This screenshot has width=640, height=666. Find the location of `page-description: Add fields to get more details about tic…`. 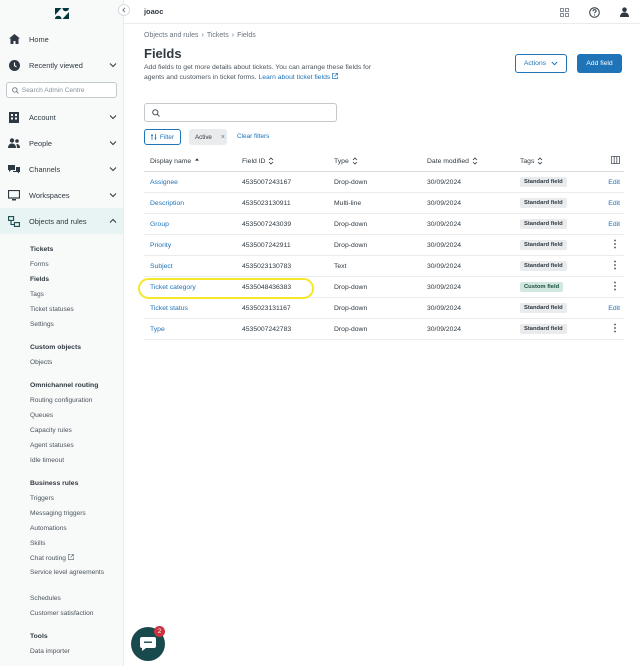

page-description: Add fields to get more details about tic… is located at coordinates (264, 73).